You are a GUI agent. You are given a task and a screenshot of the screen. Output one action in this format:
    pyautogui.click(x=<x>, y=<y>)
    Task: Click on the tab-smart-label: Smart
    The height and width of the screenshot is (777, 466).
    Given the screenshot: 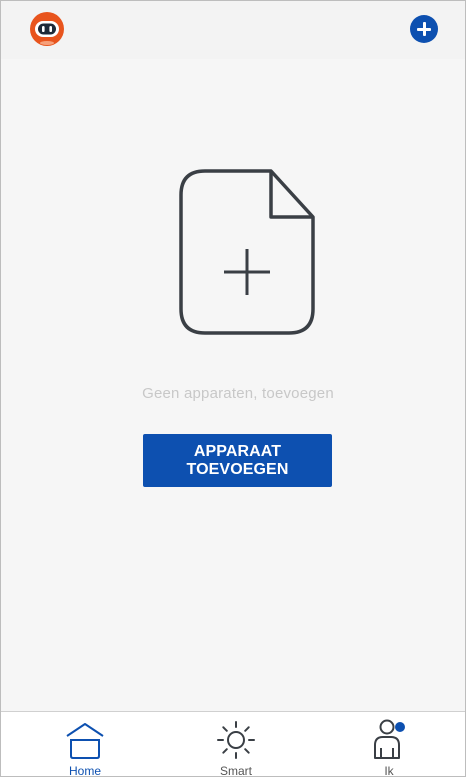 What is the action you would take?
    pyautogui.click(x=235, y=770)
    